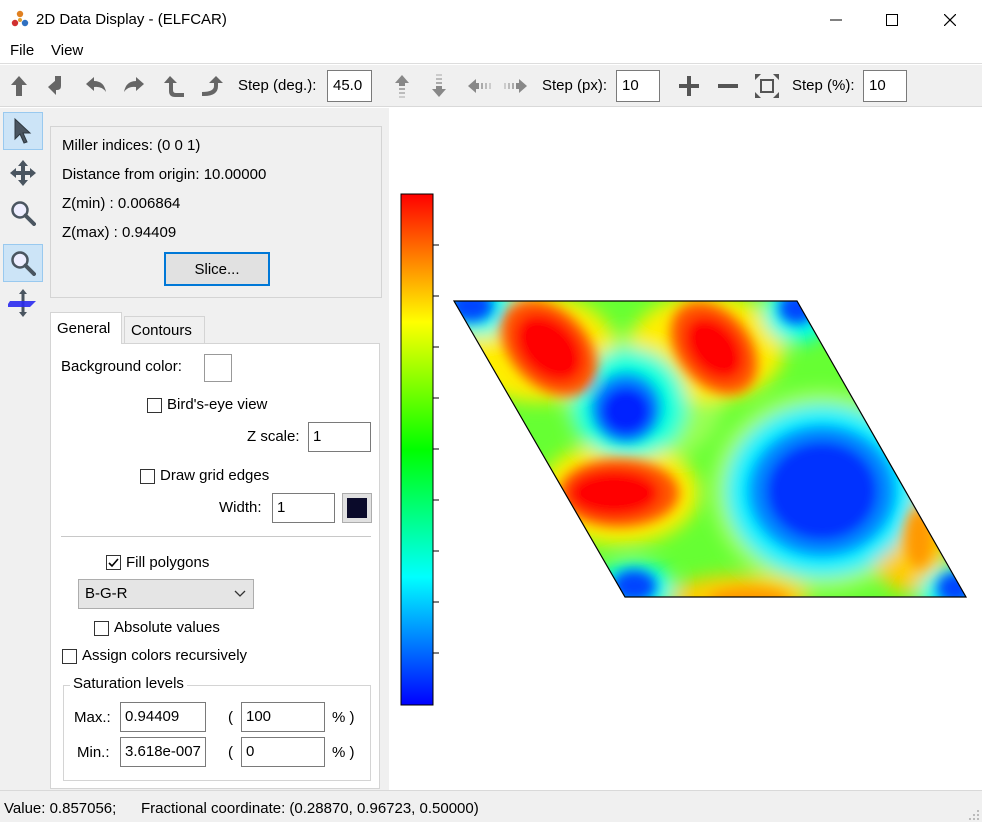  I want to click on pan-right-icon, so click(515, 86).